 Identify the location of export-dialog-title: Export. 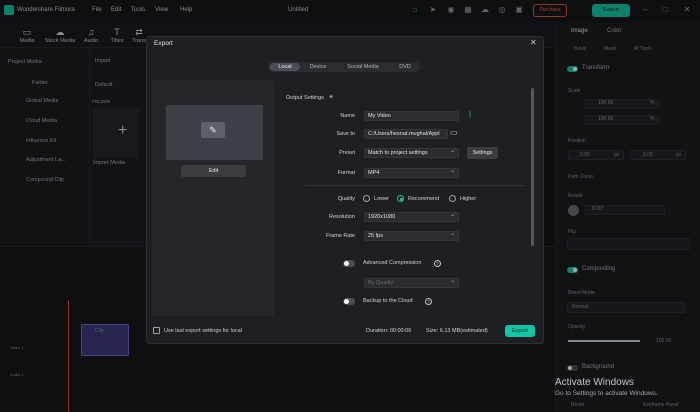
(163, 43).